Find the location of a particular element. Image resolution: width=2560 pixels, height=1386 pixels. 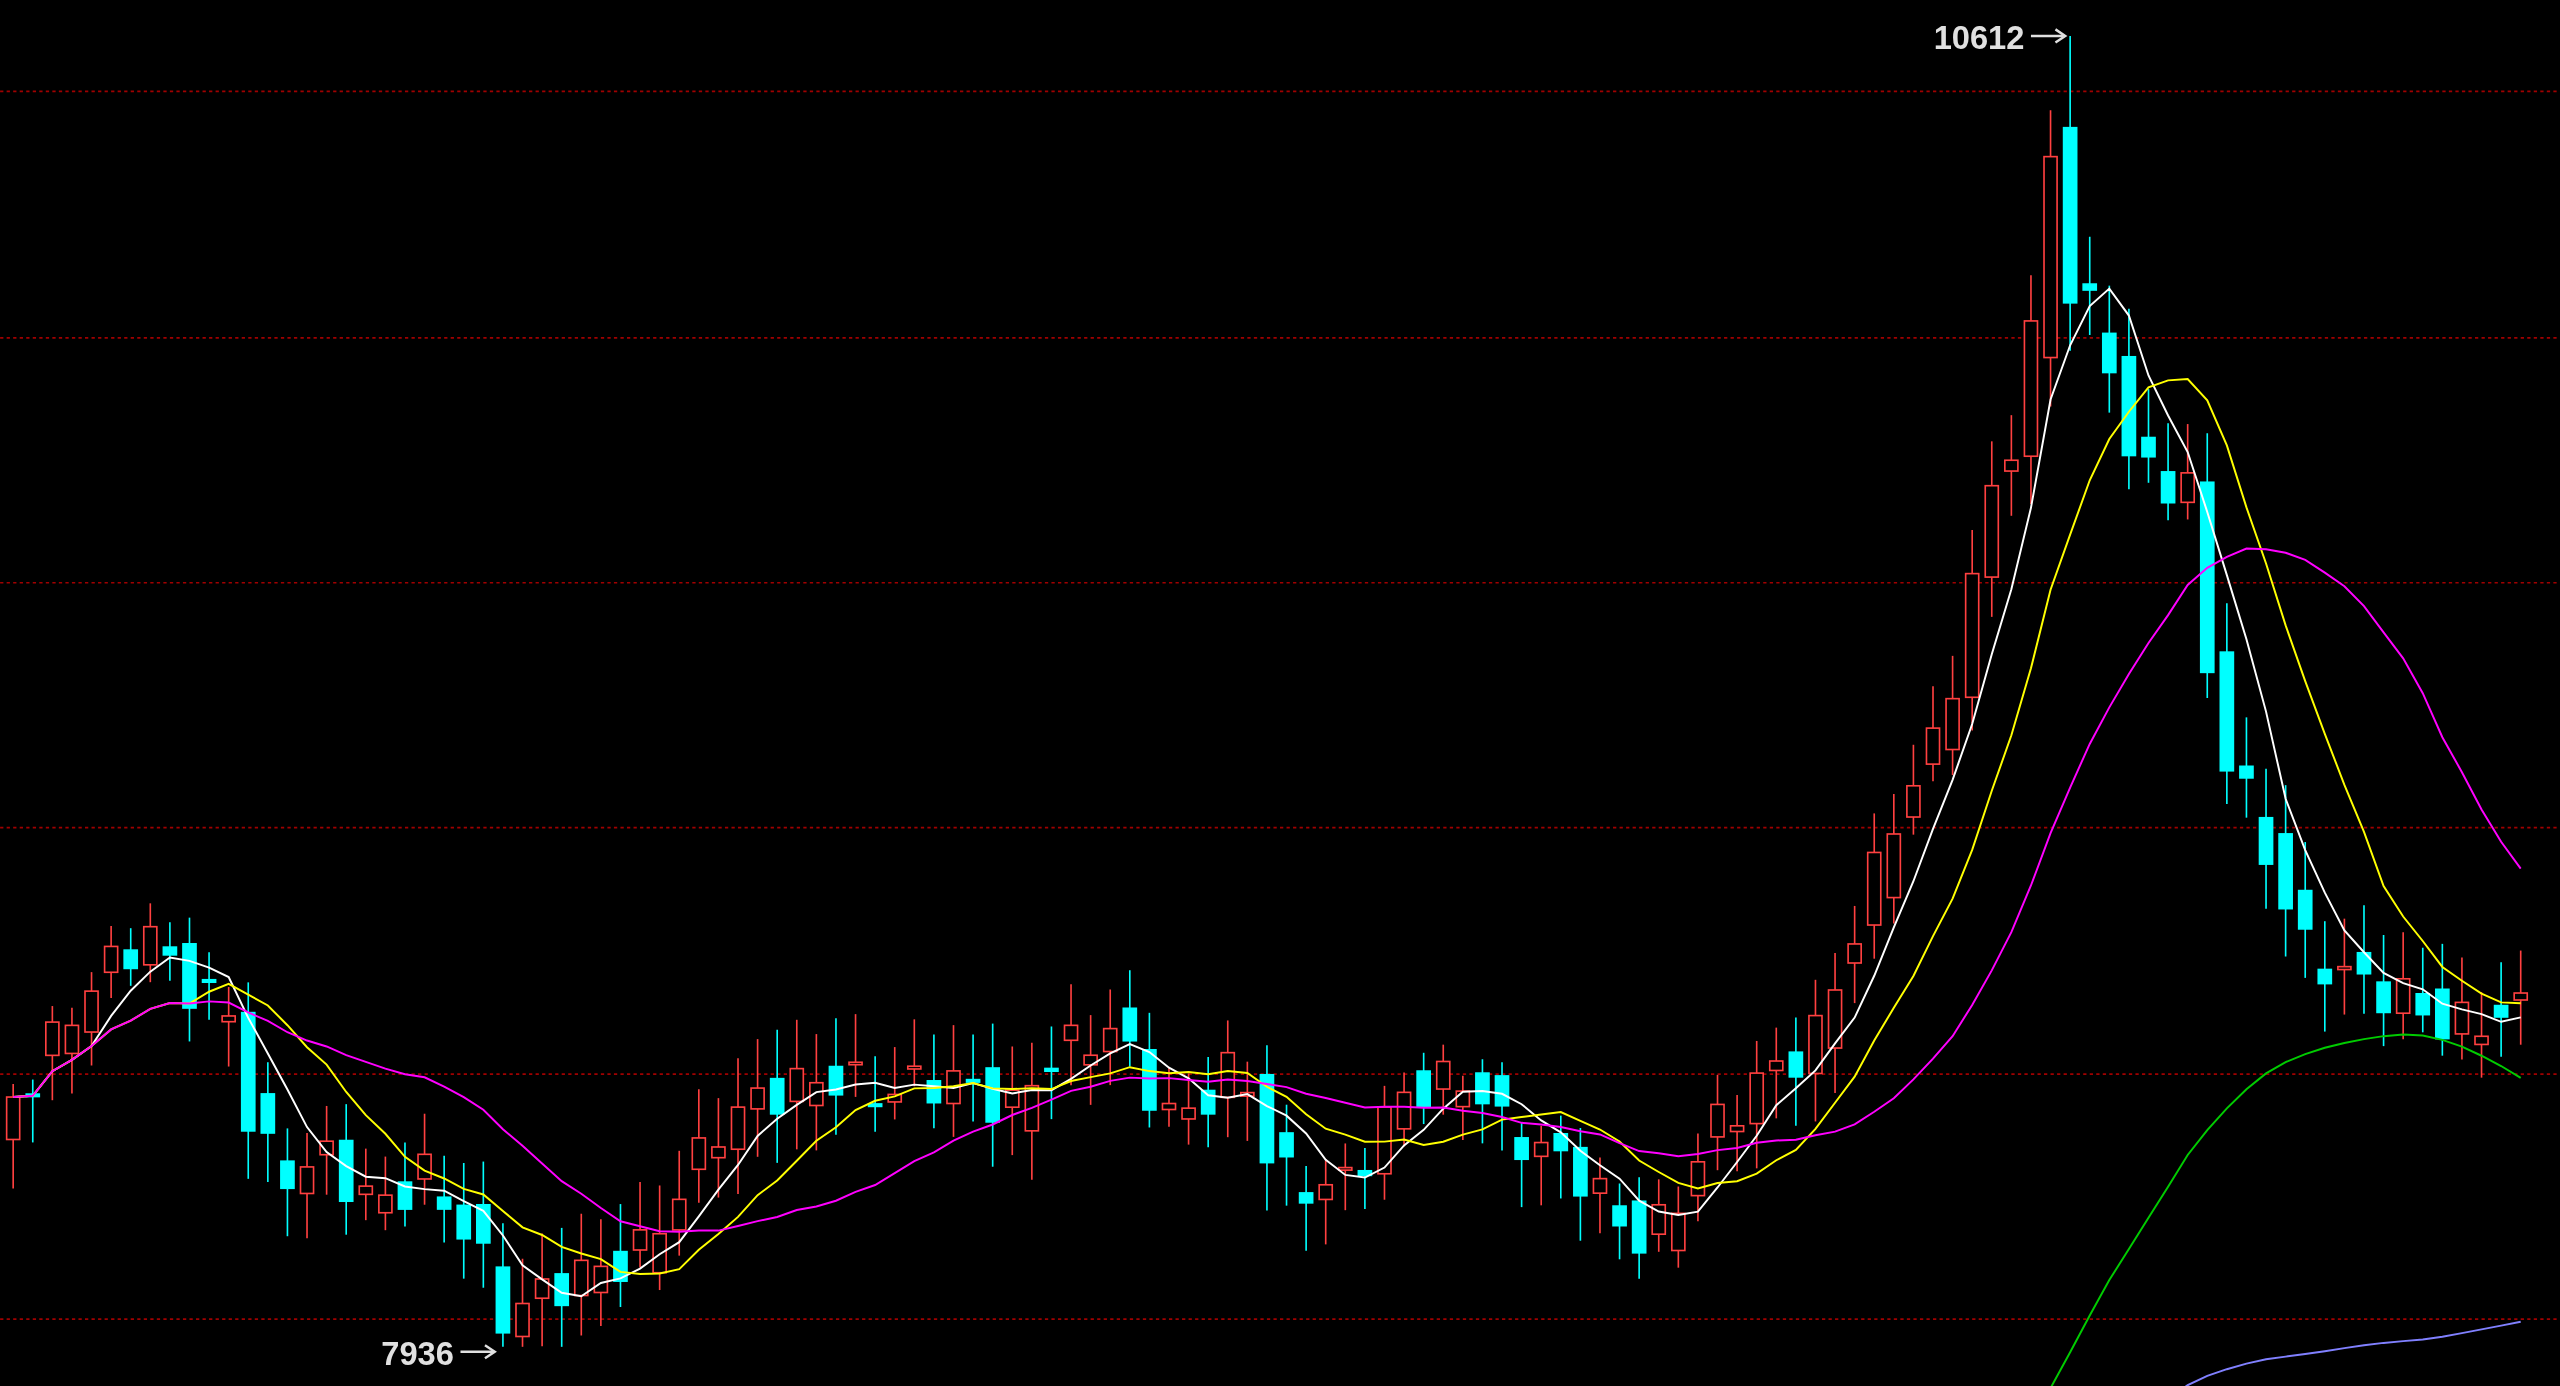

price-label: 10612 is located at coordinates (1979, 37).